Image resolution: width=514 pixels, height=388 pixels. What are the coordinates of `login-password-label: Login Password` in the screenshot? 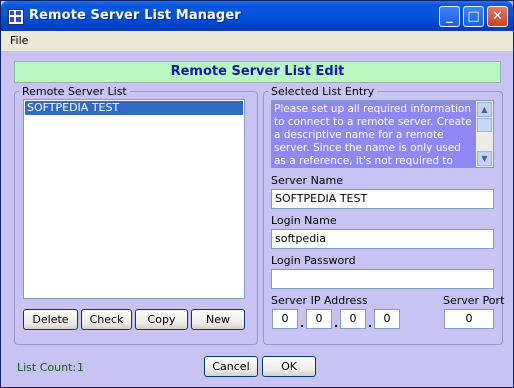 It's located at (313, 260).